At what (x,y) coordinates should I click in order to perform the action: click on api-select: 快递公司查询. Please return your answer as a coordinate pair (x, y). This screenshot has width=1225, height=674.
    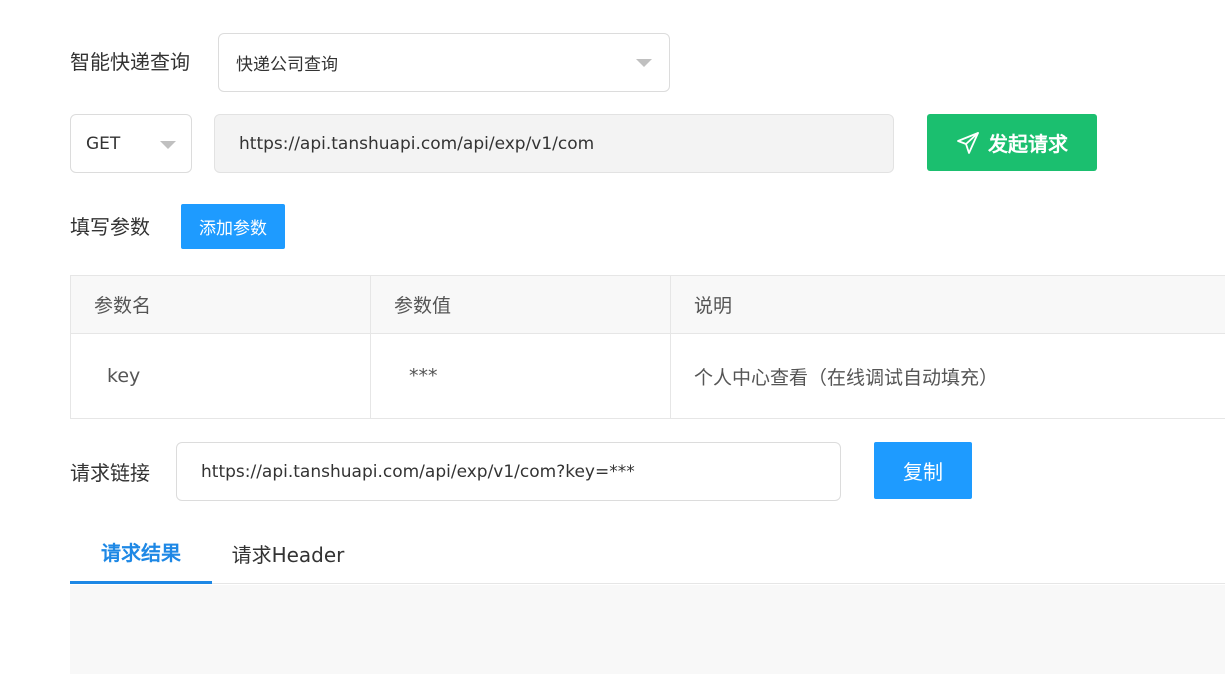
    Looking at the image, I should click on (444, 62).